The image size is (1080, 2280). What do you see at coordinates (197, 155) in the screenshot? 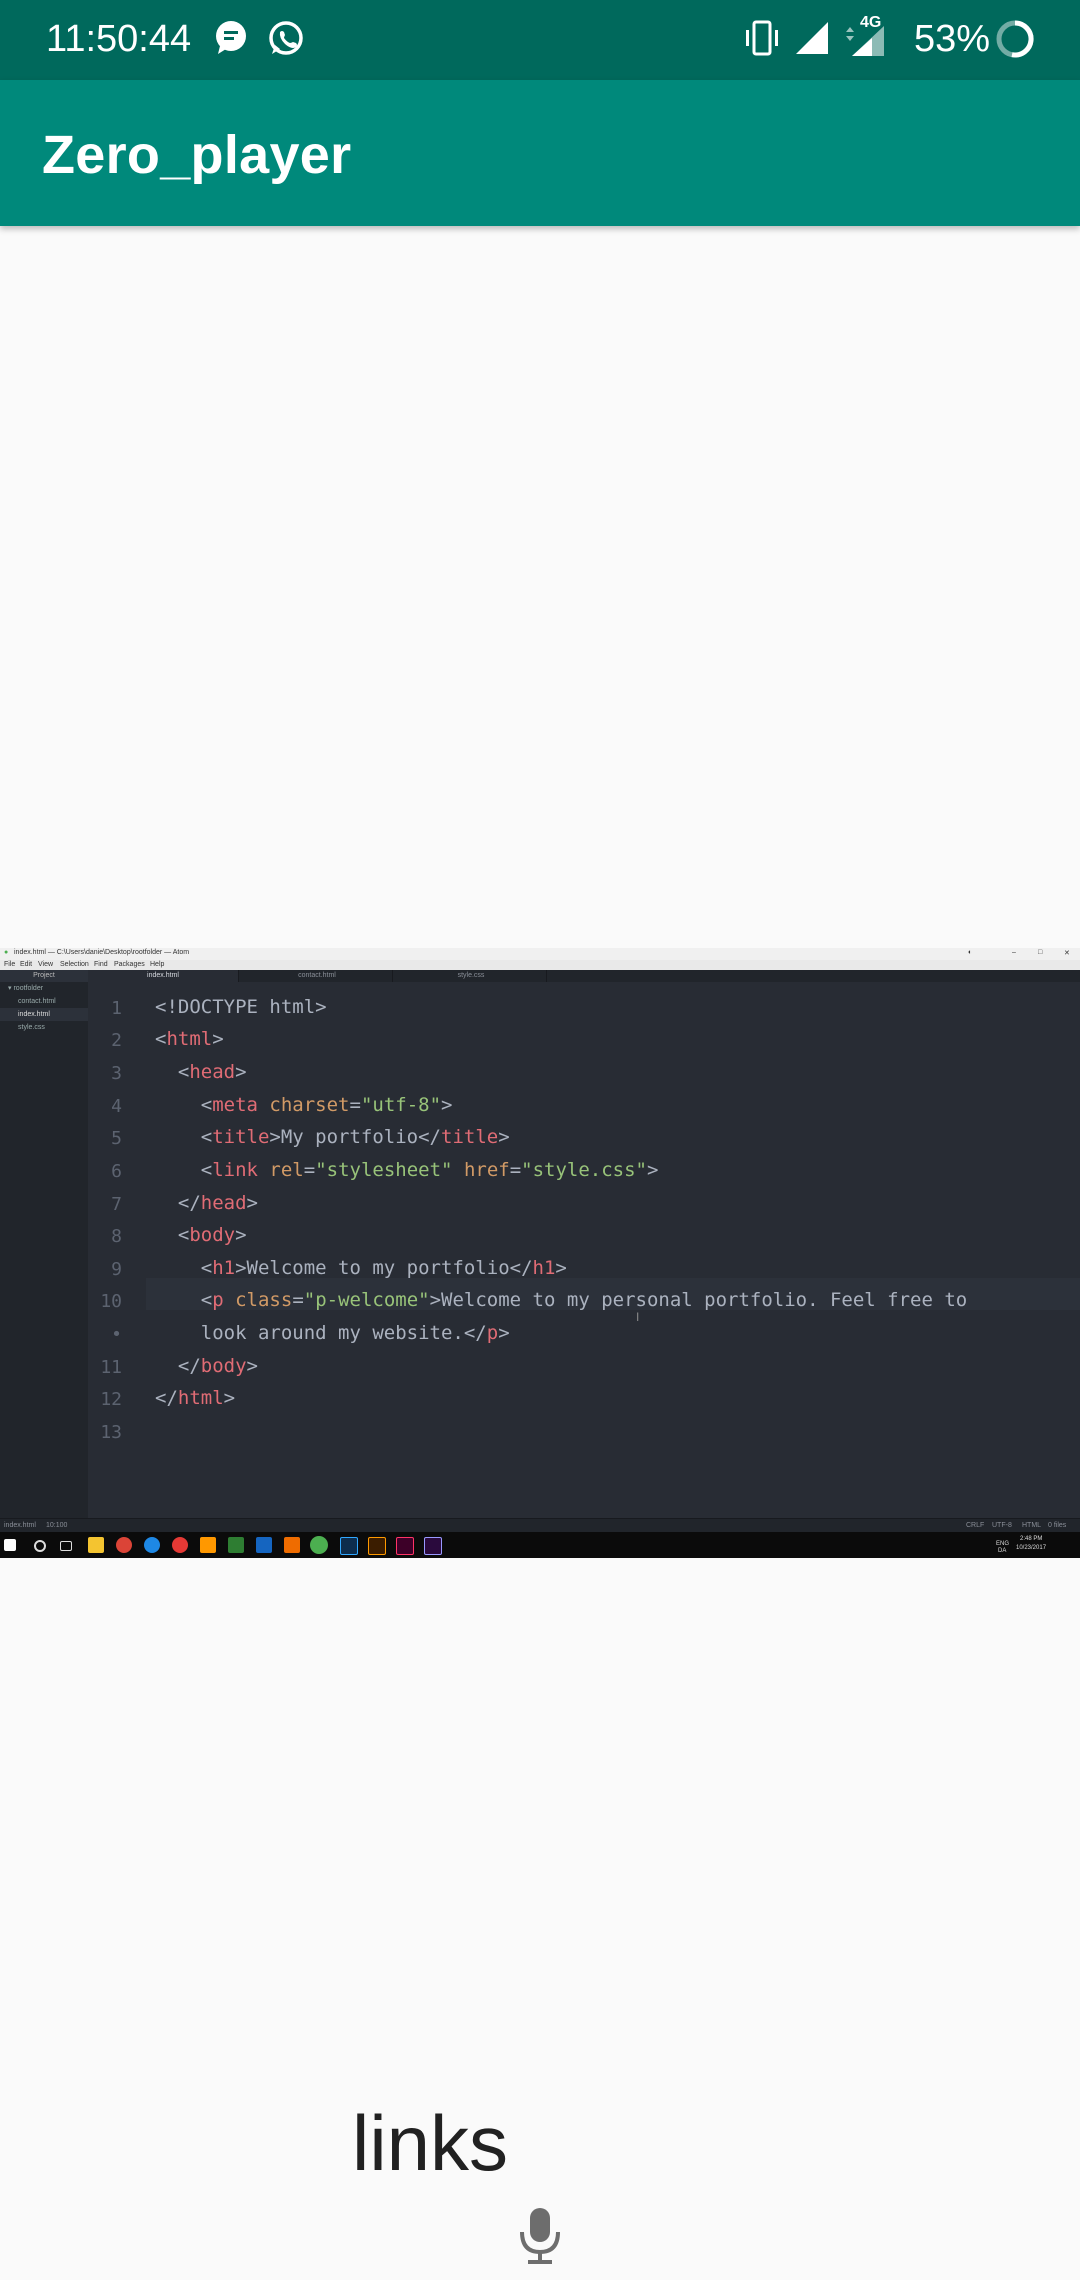
I see `app-title: Zero_player` at bounding box center [197, 155].